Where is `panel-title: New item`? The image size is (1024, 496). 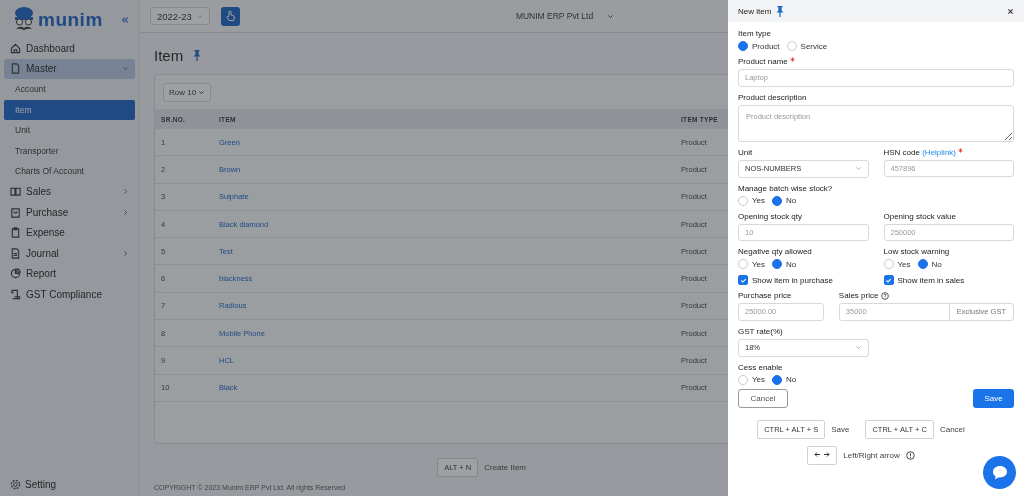 panel-title: New item is located at coordinates (755, 11).